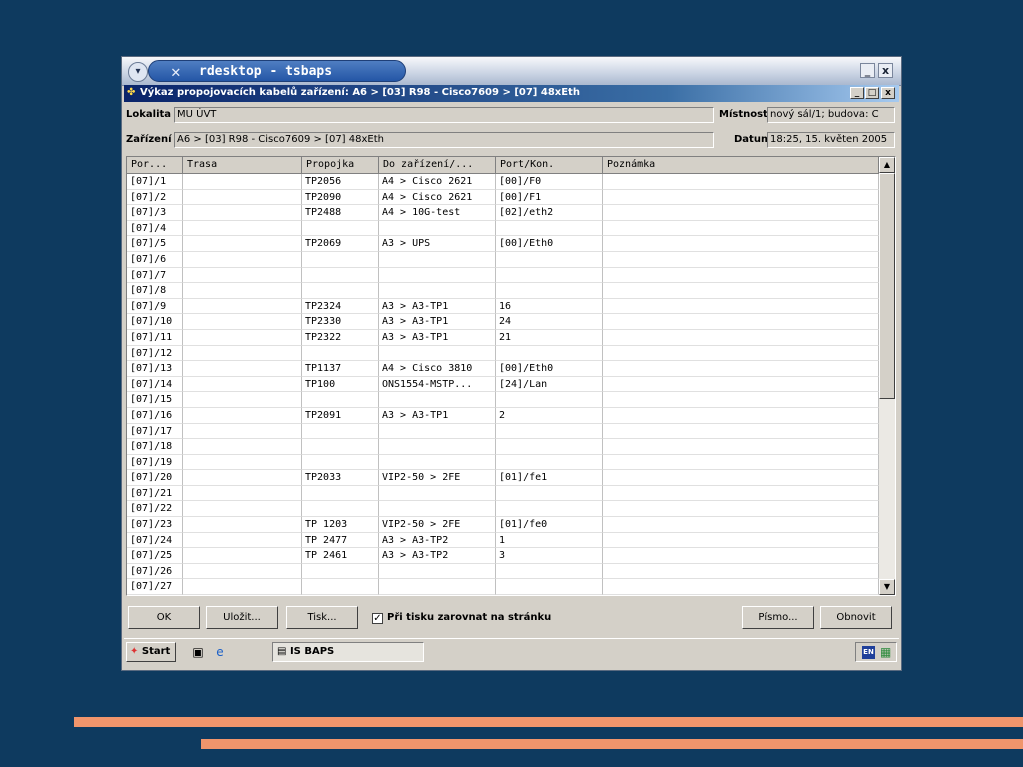 This screenshot has width=1023, height=767. What do you see at coordinates (155, 415) in the screenshot?
I see `cell-port: [07]/16` at bounding box center [155, 415].